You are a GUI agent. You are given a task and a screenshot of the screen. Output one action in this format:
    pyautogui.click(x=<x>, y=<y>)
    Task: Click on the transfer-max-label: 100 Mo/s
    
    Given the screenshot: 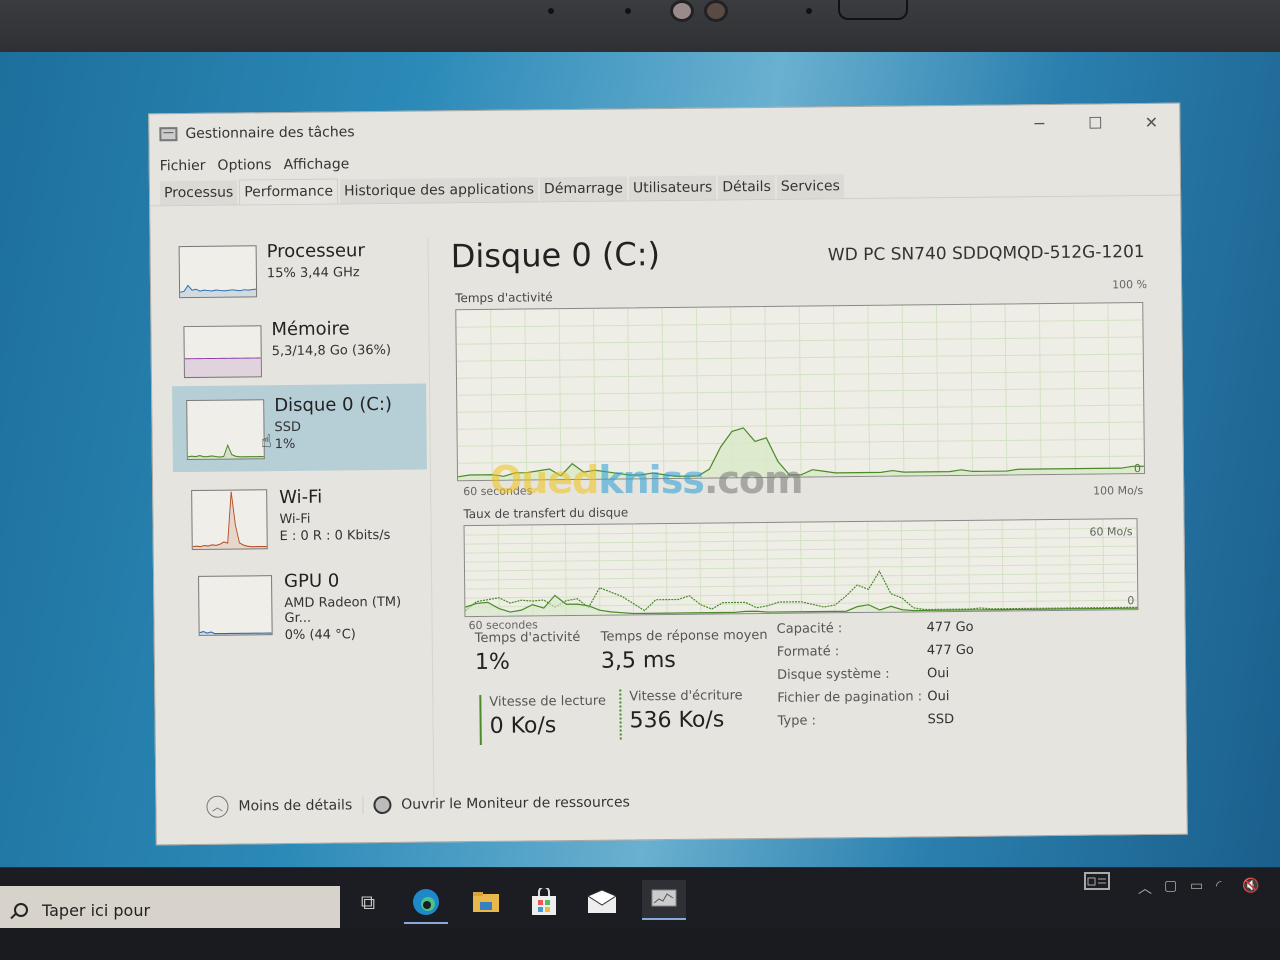 What is the action you would take?
    pyautogui.click(x=1118, y=491)
    